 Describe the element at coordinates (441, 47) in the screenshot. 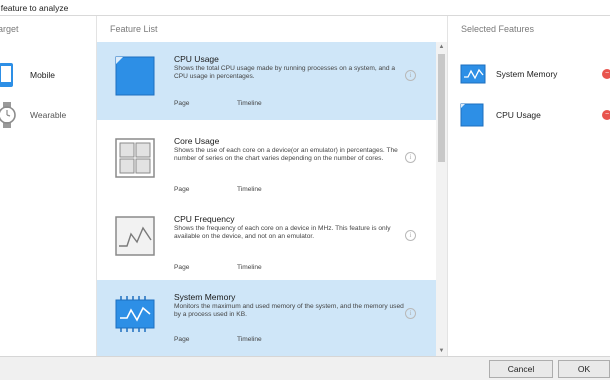

I see `scroll-up-arrow-icon: ▲` at that location.